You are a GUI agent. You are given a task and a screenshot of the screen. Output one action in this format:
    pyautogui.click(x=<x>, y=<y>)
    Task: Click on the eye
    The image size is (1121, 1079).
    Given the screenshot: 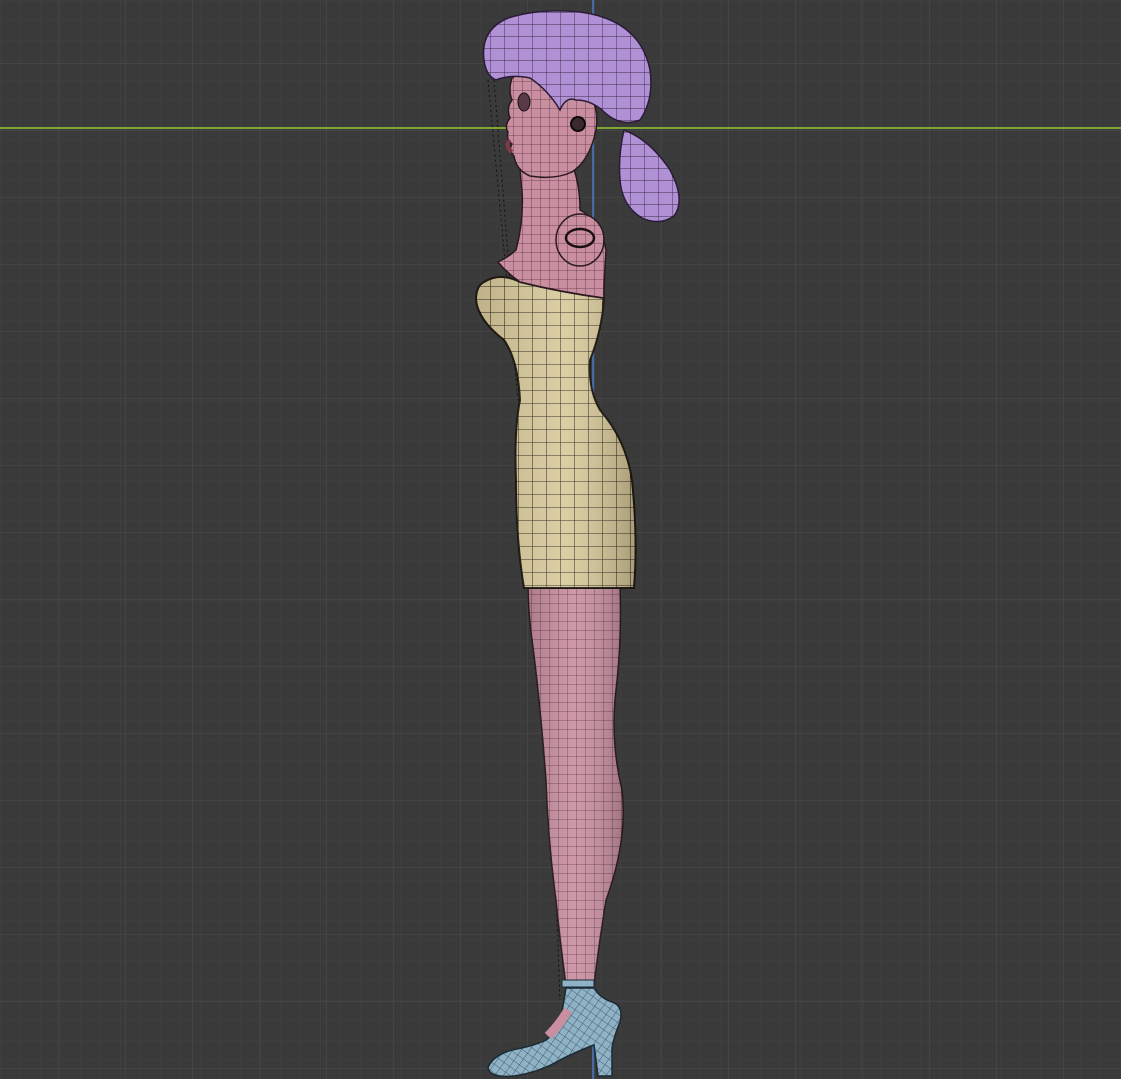 What is the action you would take?
    pyautogui.click(x=524, y=102)
    